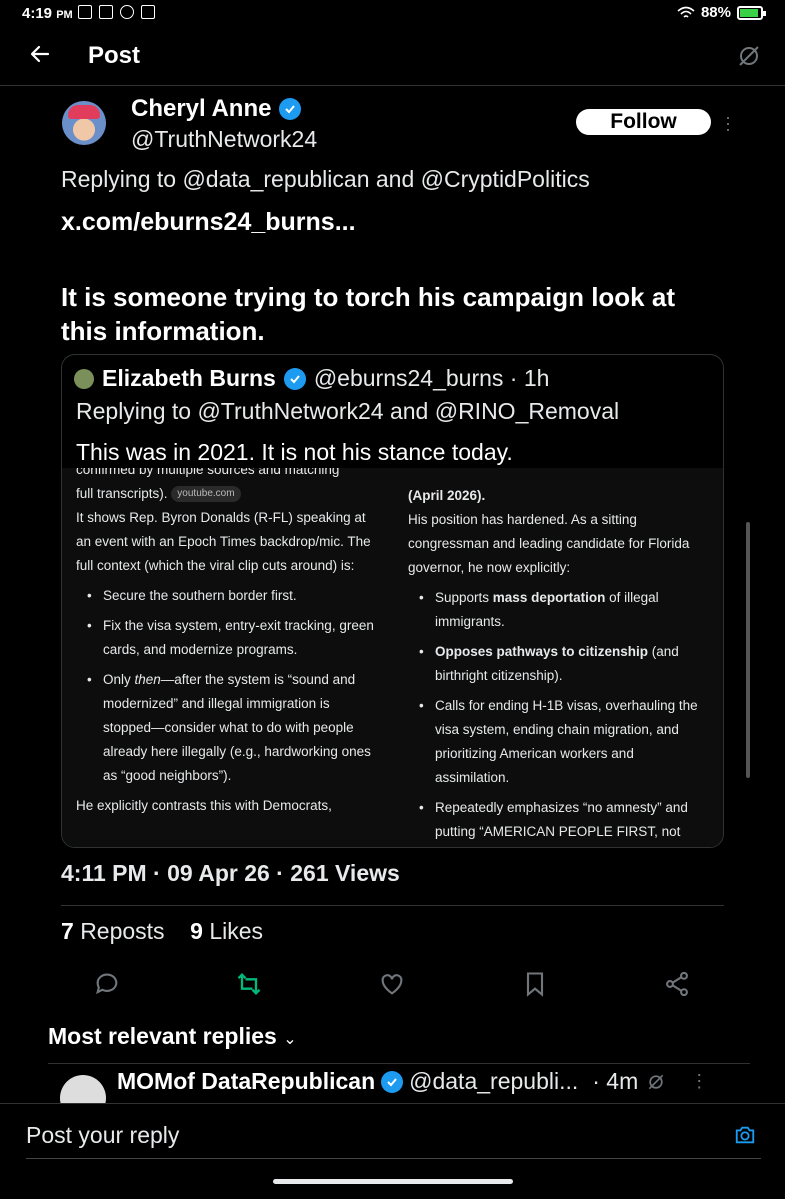 The image size is (785, 1199). Describe the element at coordinates (715, 12) in the screenshot. I see `battery-percent: 88%` at that location.